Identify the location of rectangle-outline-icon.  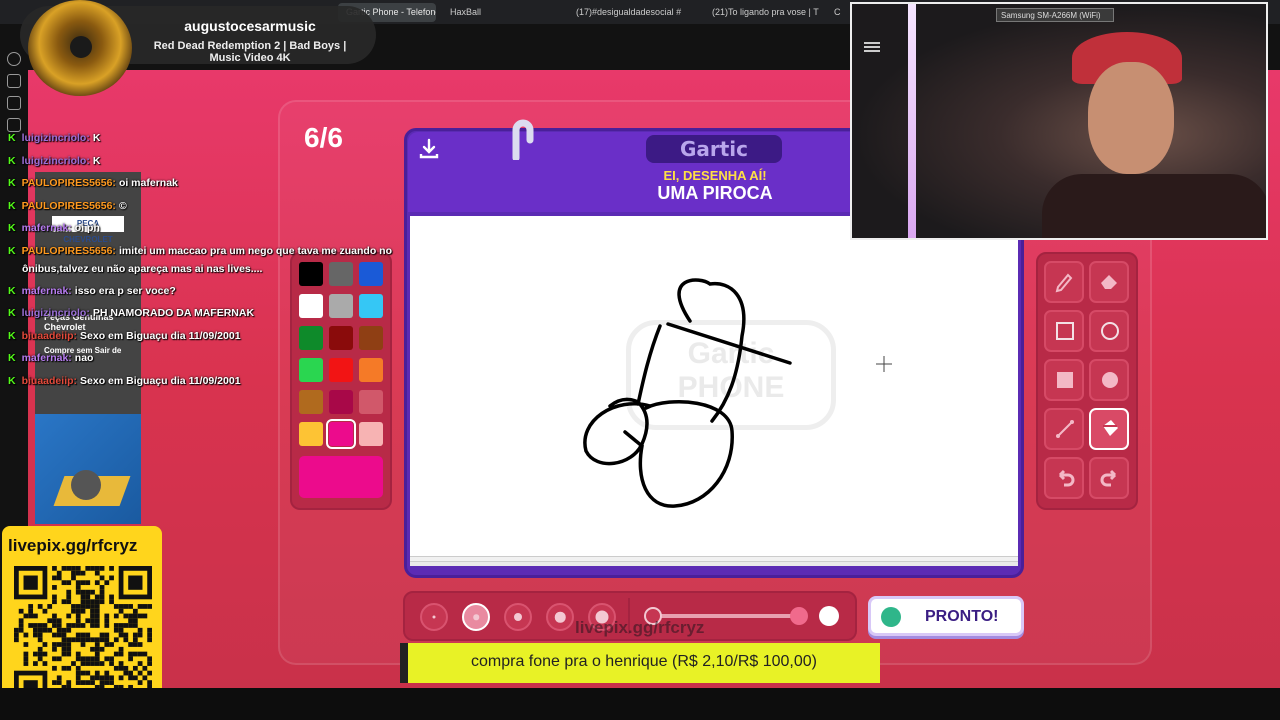
(1065, 331).